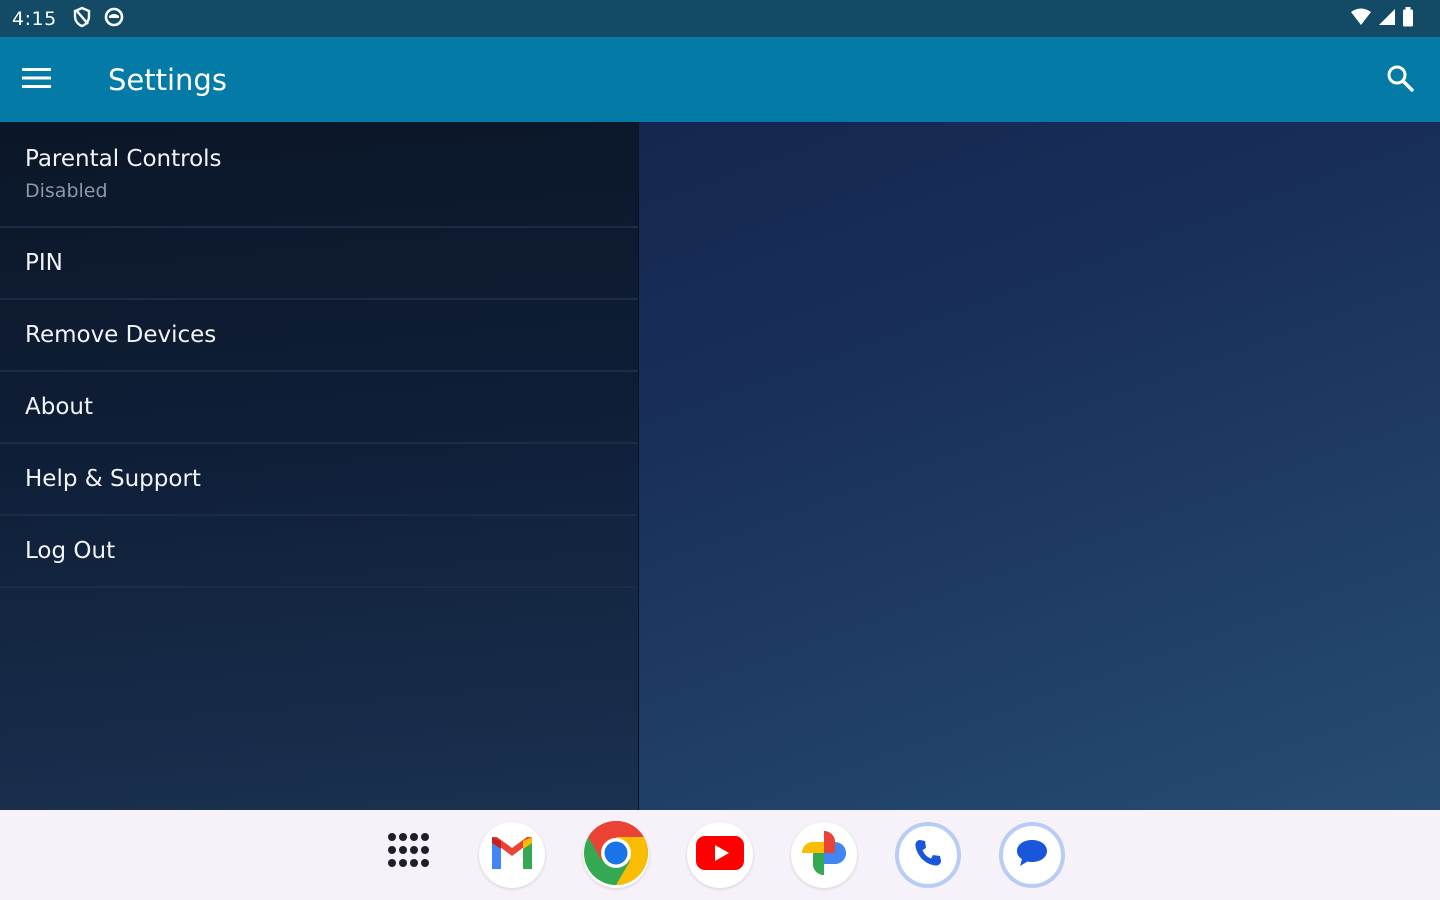 The width and height of the screenshot is (1440, 900). What do you see at coordinates (319, 480) in the screenshot?
I see `settings-item-help-support: Help & Support` at bounding box center [319, 480].